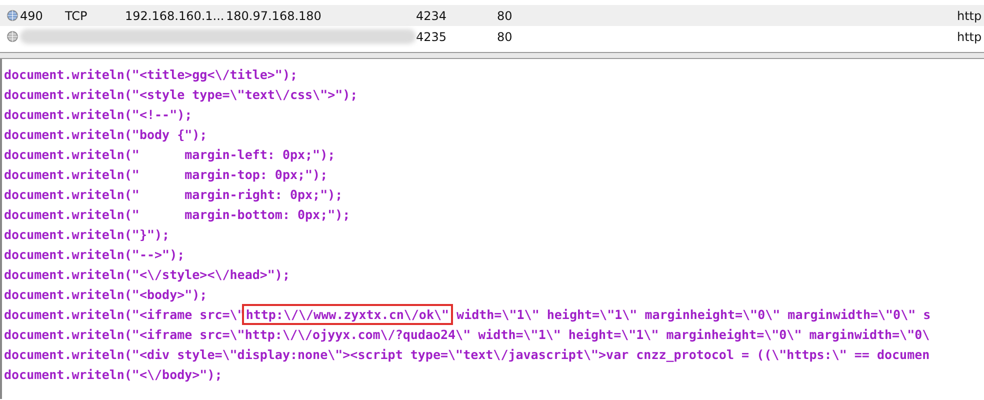  Describe the element at coordinates (87, 234) in the screenshot. I see `code-line: document.writeln("}");` at that location.